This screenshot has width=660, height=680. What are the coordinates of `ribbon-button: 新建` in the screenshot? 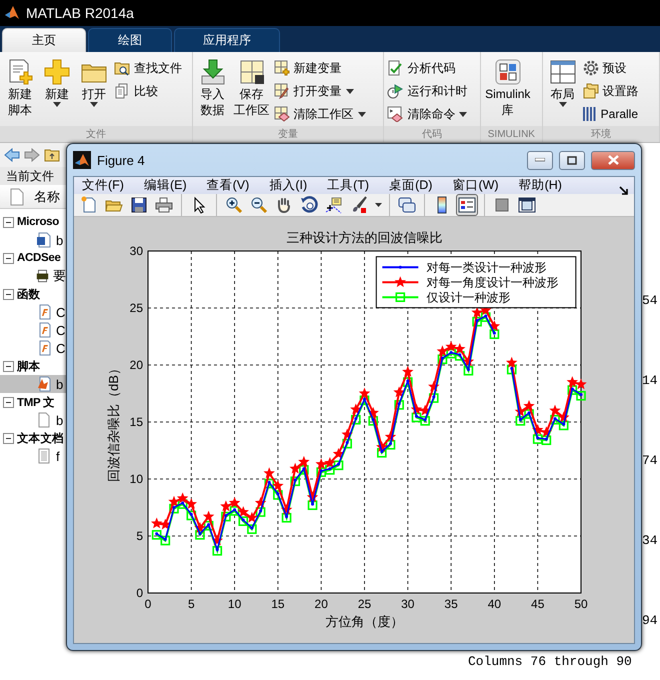 It's located at (57, 82).